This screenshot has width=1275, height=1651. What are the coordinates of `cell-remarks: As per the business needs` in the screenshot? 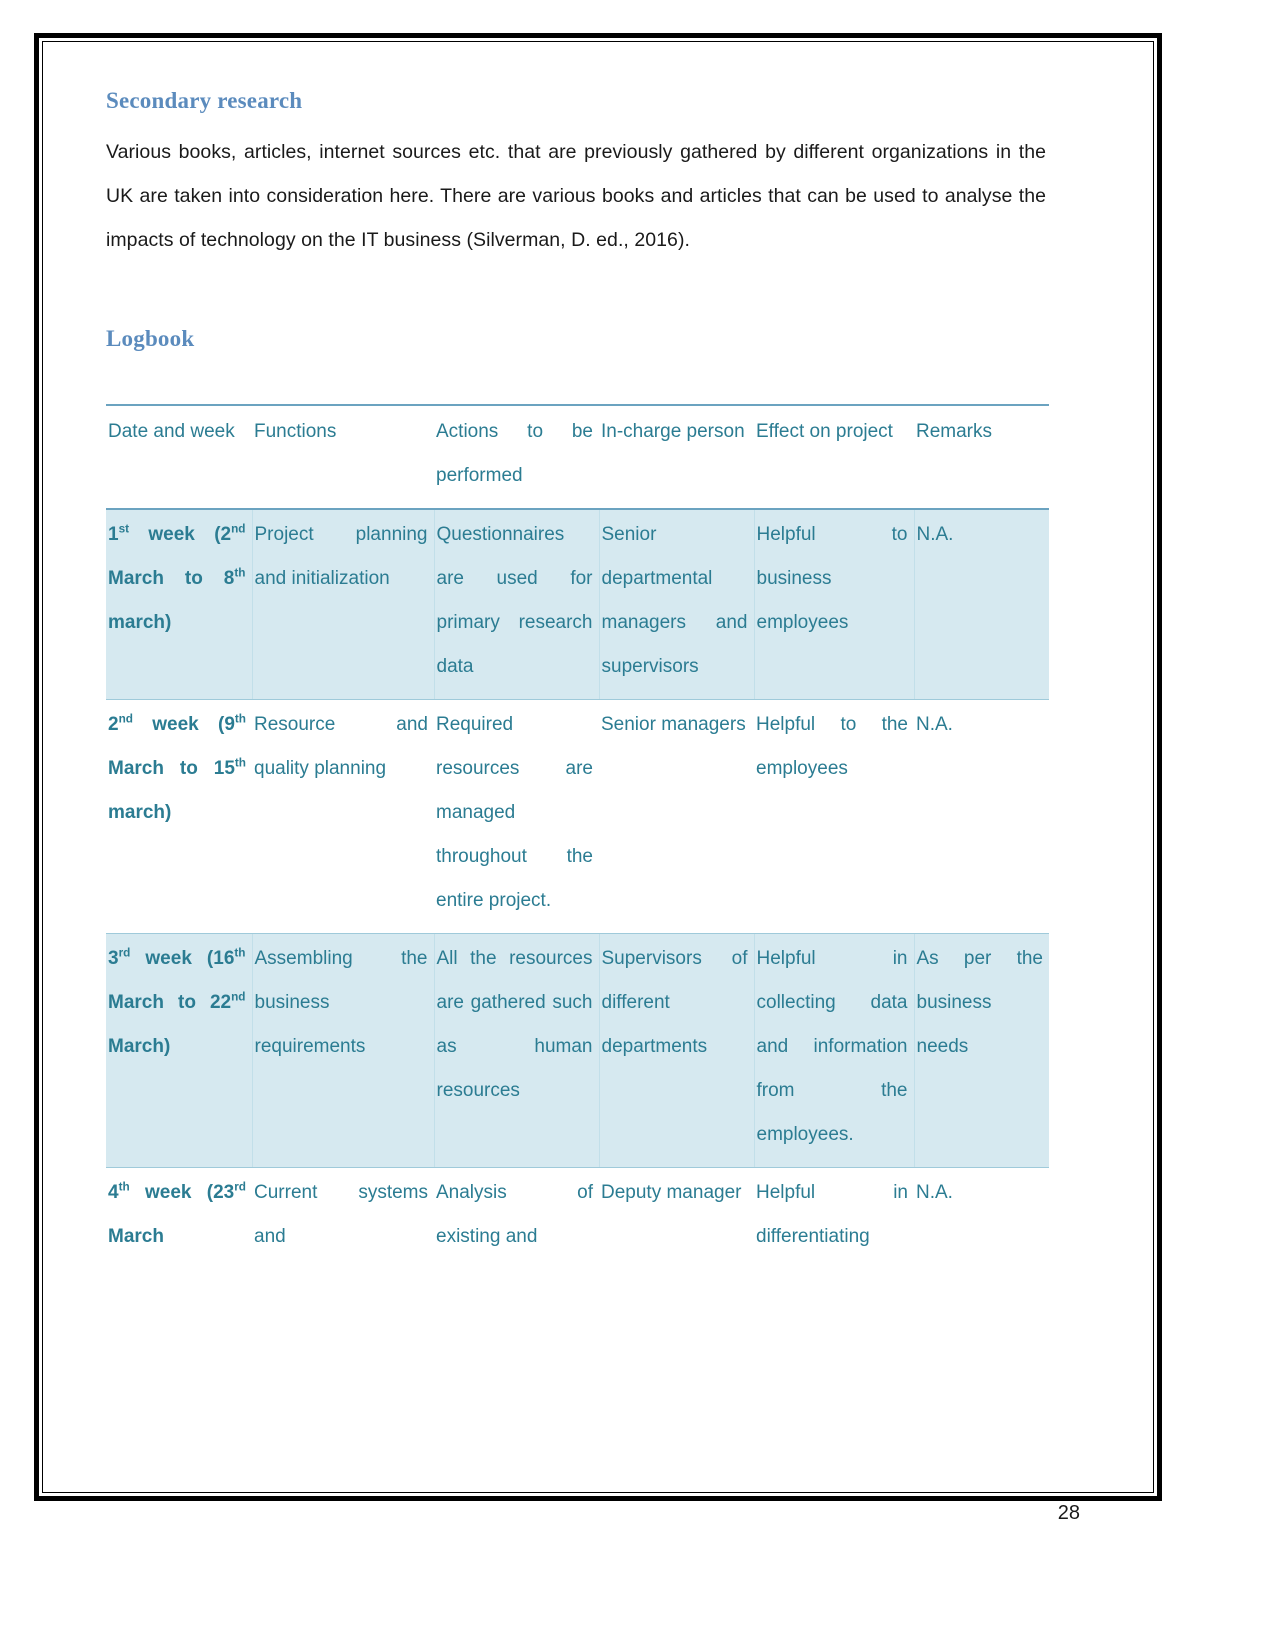 It's located at (981, 1050).